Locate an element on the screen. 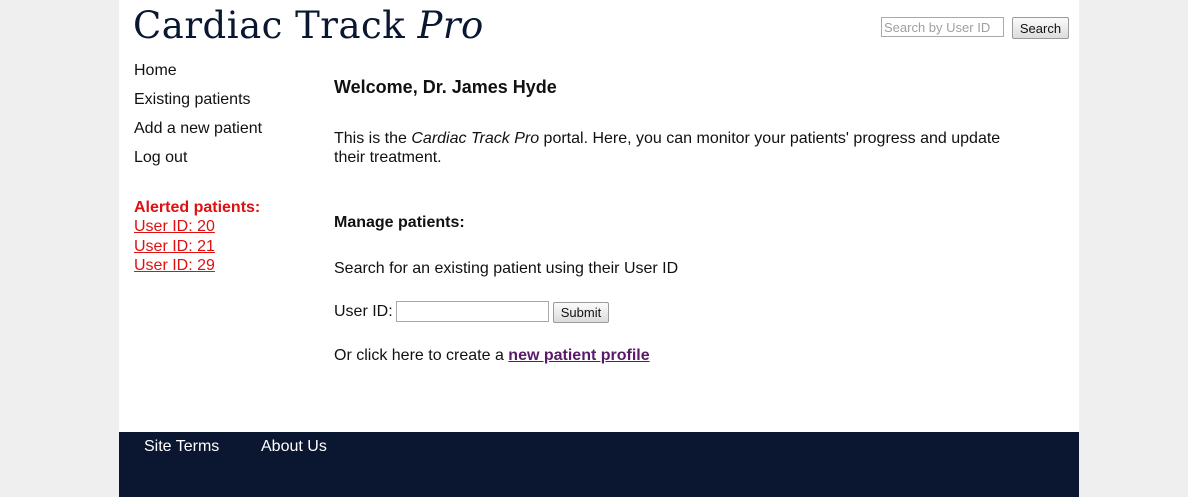 The width and height of the screenshot is (1188, 497). nav-item-home: Home is located at coordinates (198, 75).